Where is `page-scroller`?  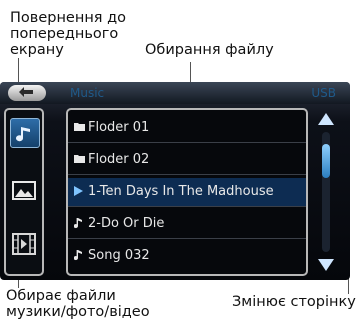
page-scroller is located at coordinates (326, 192).